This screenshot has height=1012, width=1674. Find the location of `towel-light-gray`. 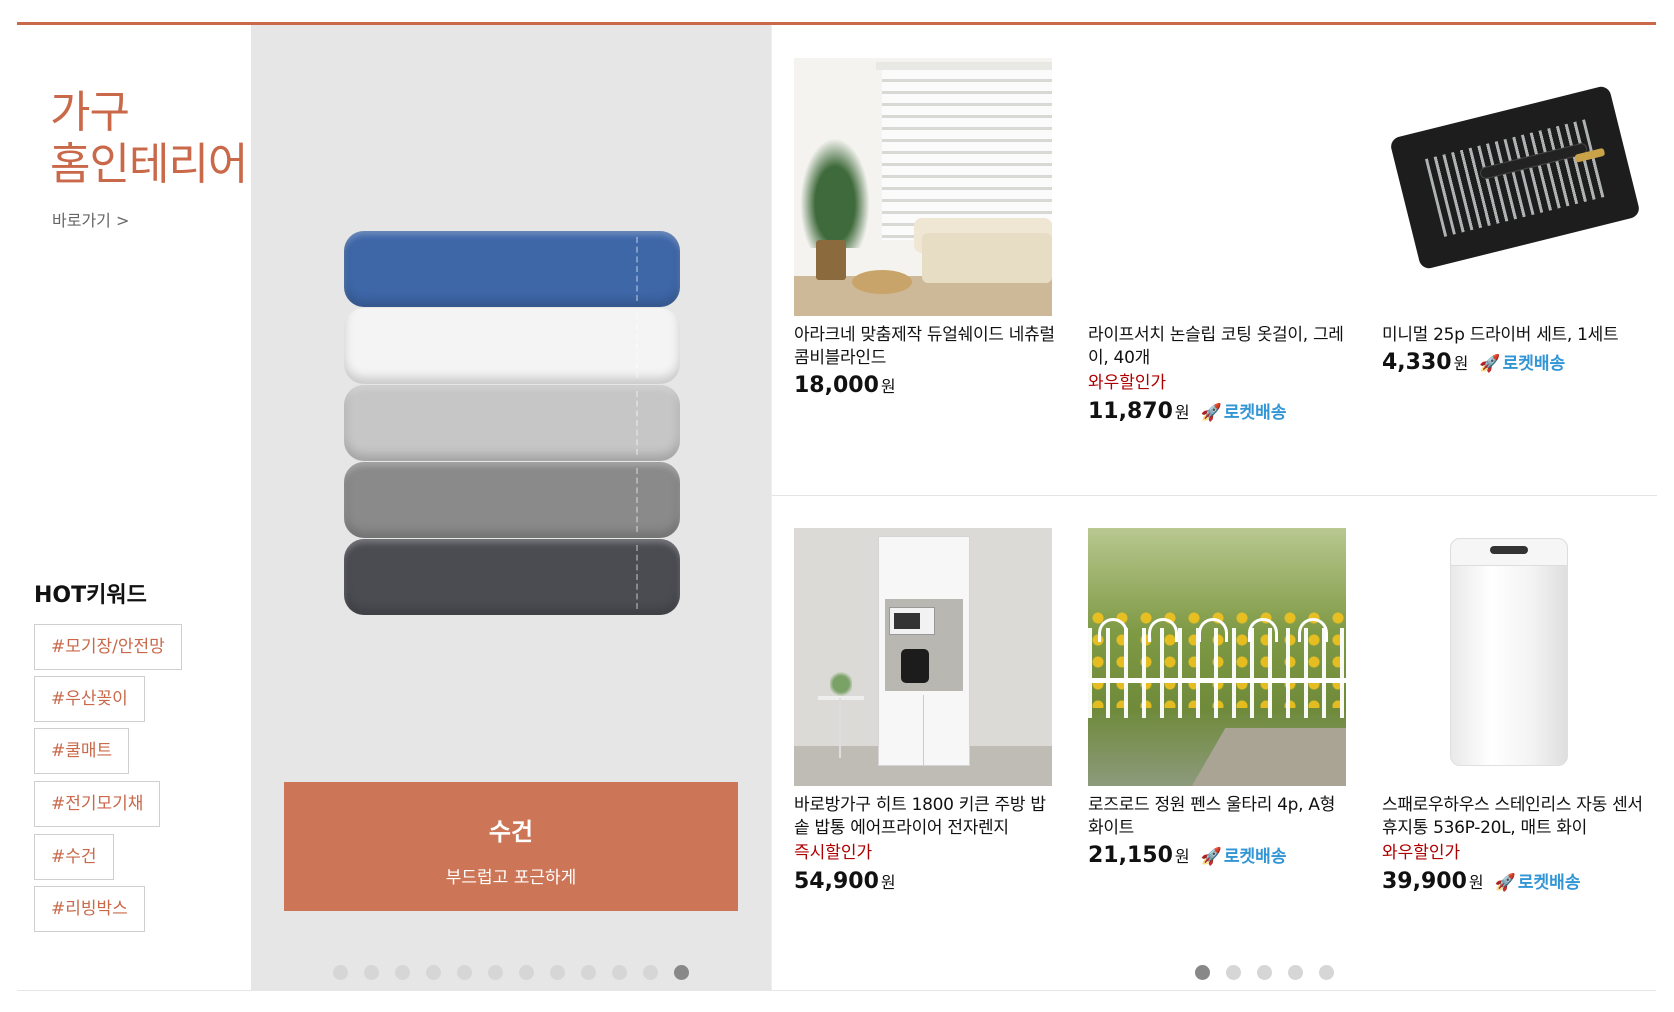

towel-light-gray is located at coordinates (512, 423).